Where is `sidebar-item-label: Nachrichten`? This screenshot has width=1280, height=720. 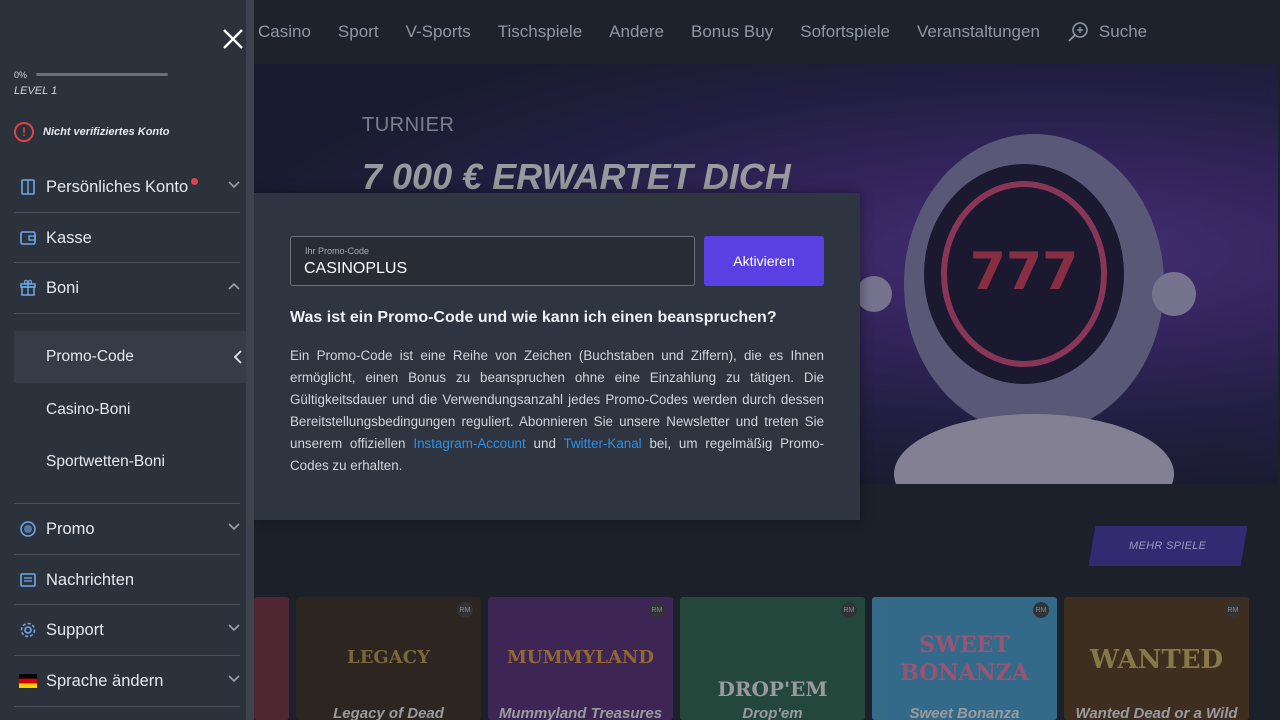 sidebar-item-label: Nachrichten is located at coordinates (90, 579).